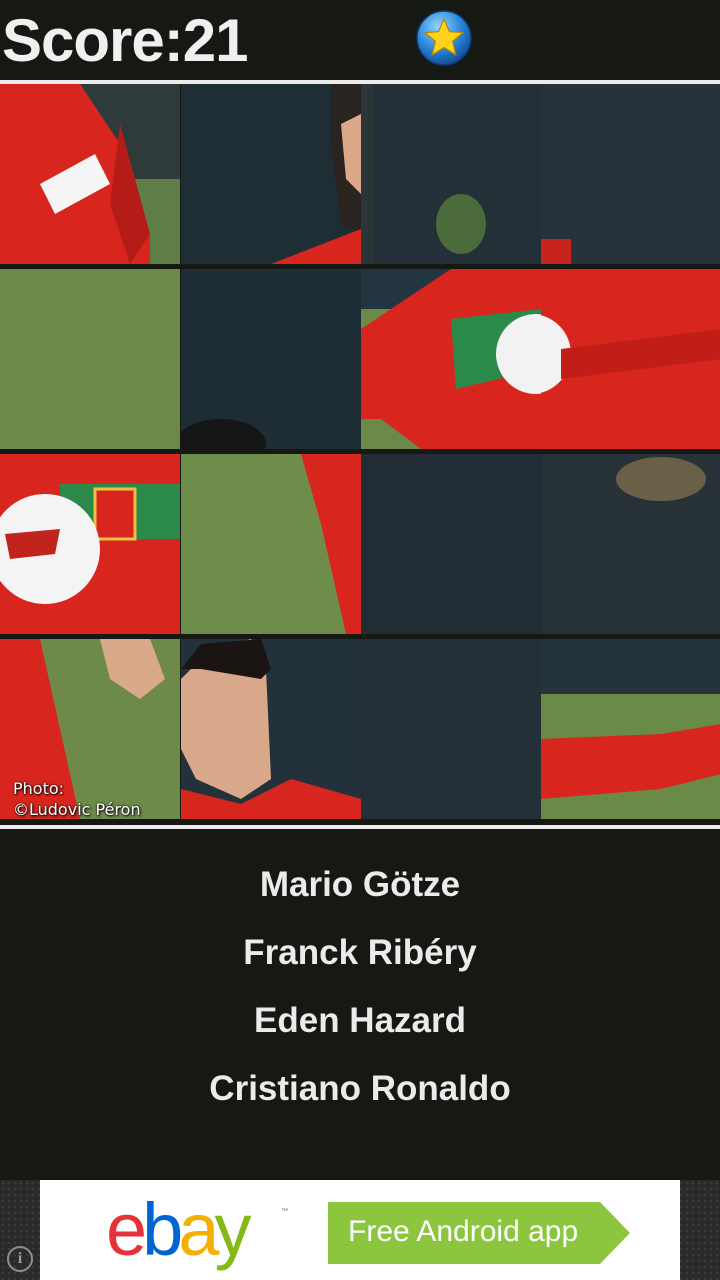 This screenshot has width=720, height=1280. Describe the element at coordinates (360, 1021) in the screenshot. I see `answer-option: Eden Hazard` at that location.